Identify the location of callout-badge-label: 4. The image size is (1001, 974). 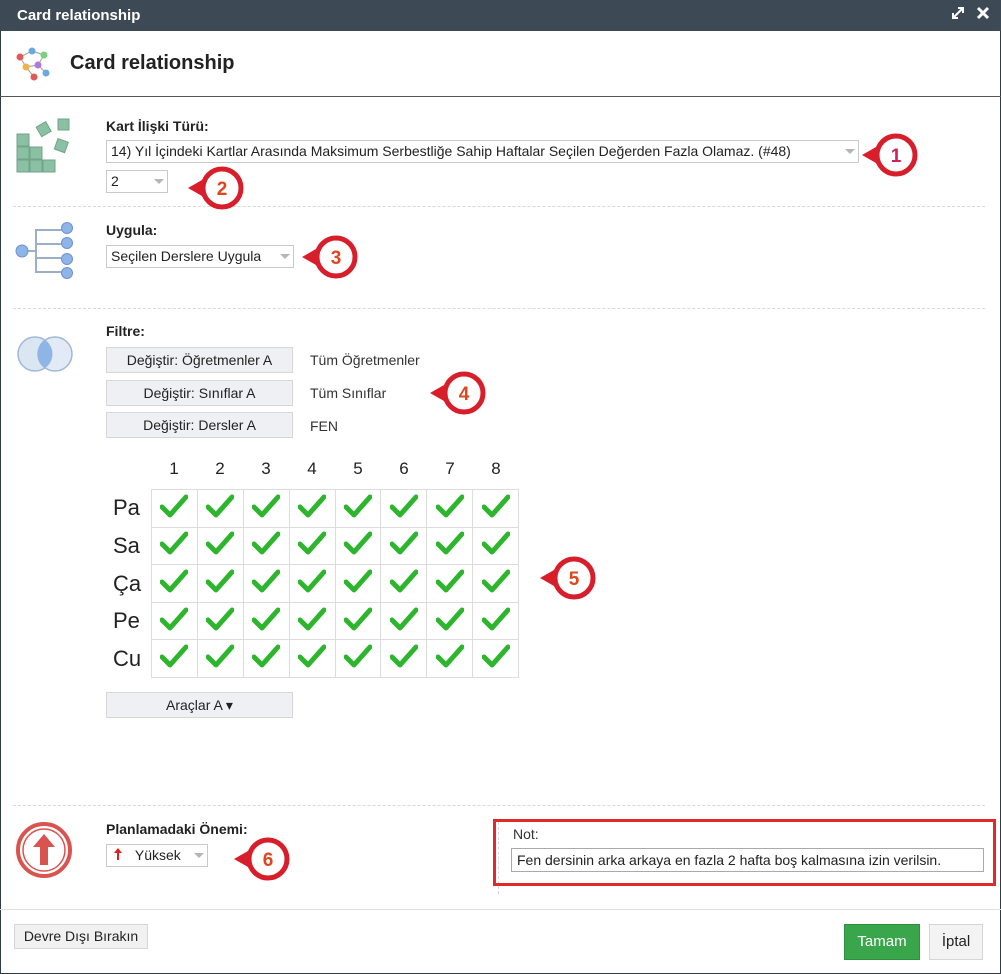
(464, 394).